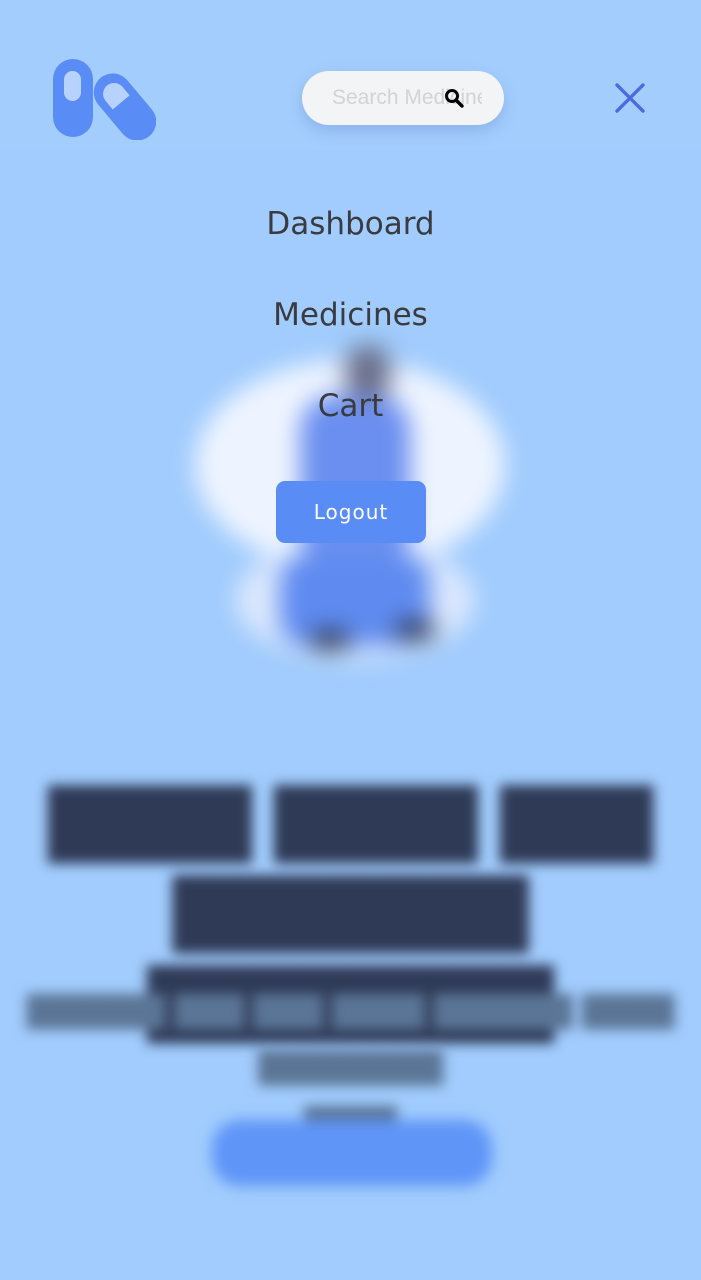  Describe the element at coordinates (351, 512) in the screenshot. I see `logout-button: Logout` at that location.